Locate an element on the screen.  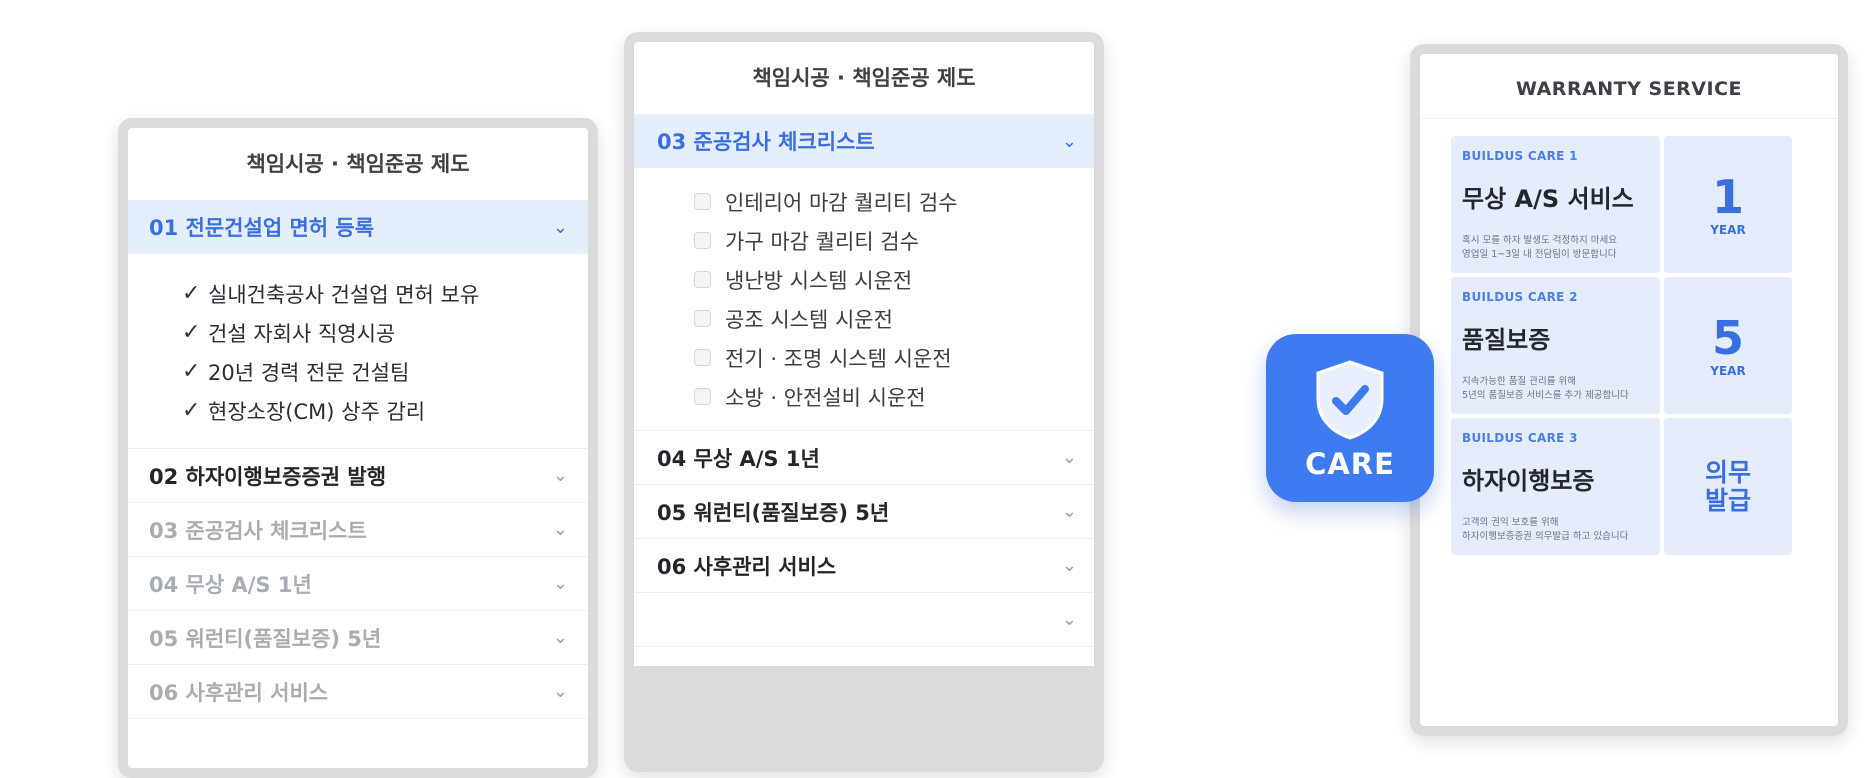
accordion-item-empty: ⌄ is located at coordinates (864, 620).